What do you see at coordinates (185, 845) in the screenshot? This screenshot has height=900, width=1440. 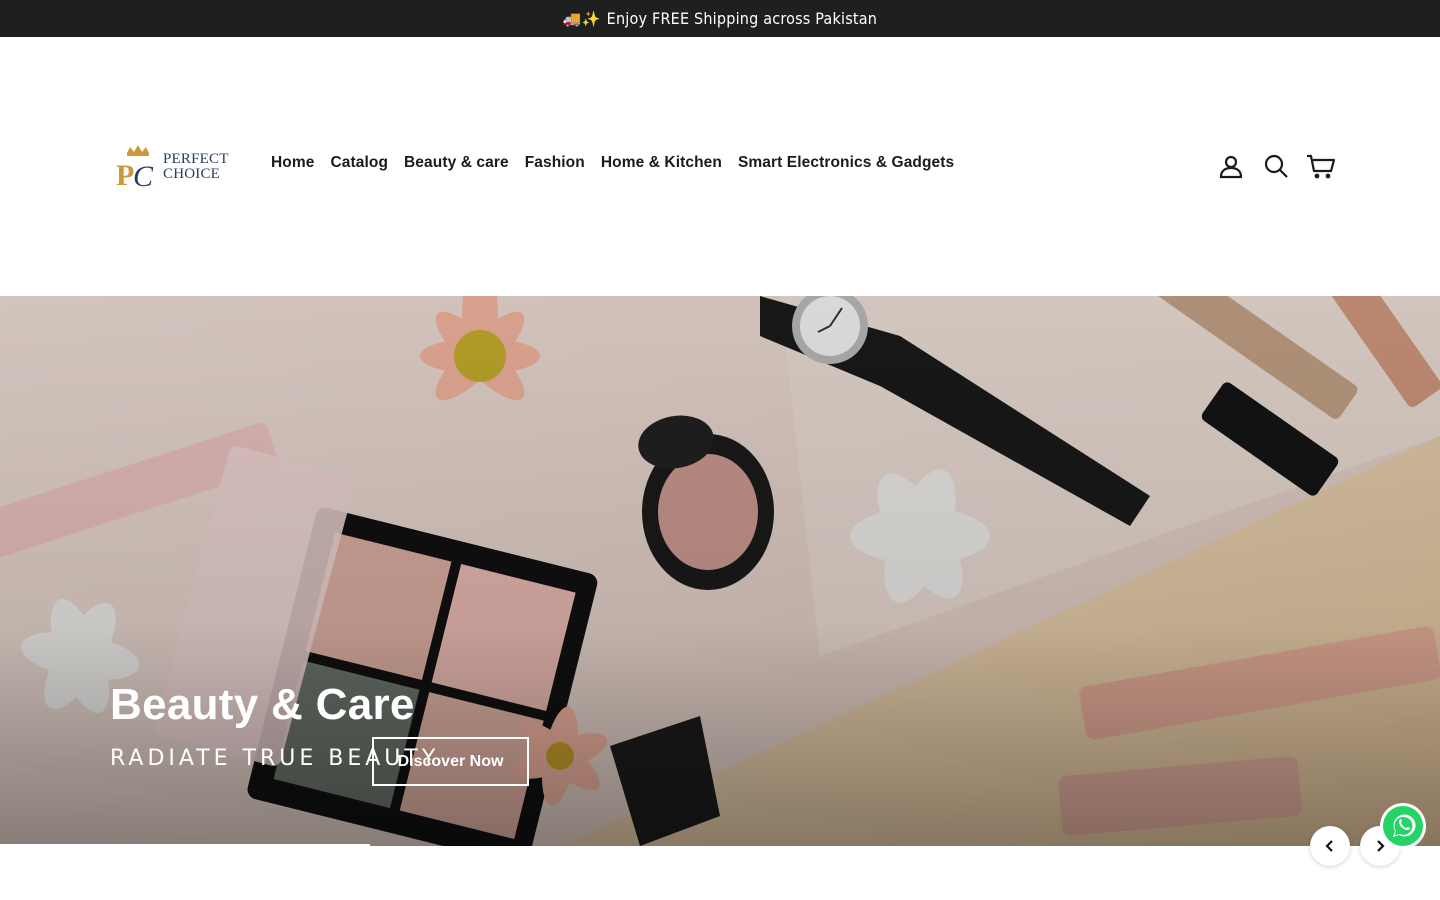 I see `slide-progress-bar` at bounding box center [185, 845].